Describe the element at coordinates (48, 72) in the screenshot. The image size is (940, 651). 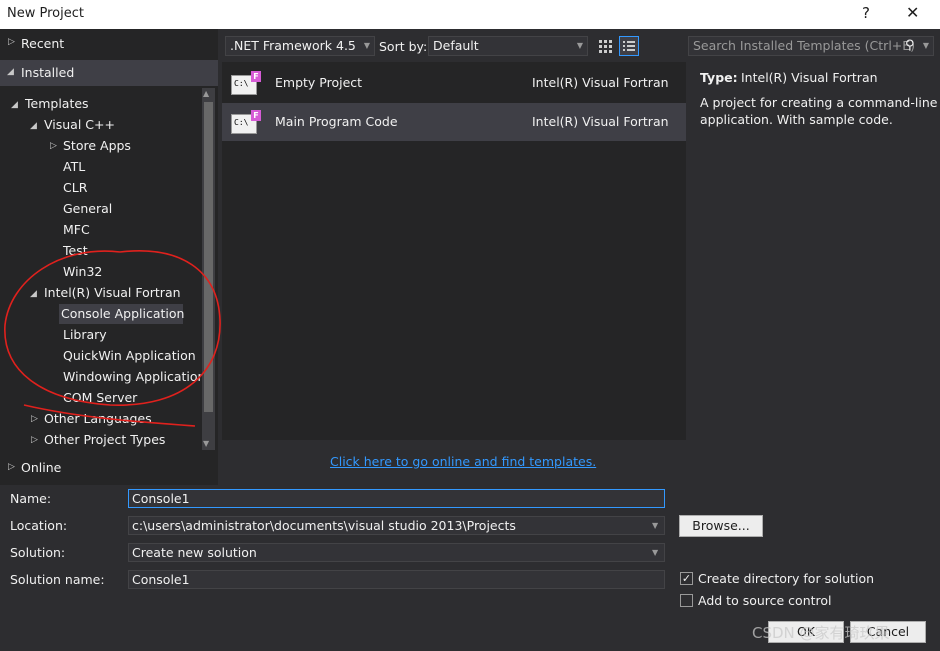
I see `category-label: Installed` at that location.